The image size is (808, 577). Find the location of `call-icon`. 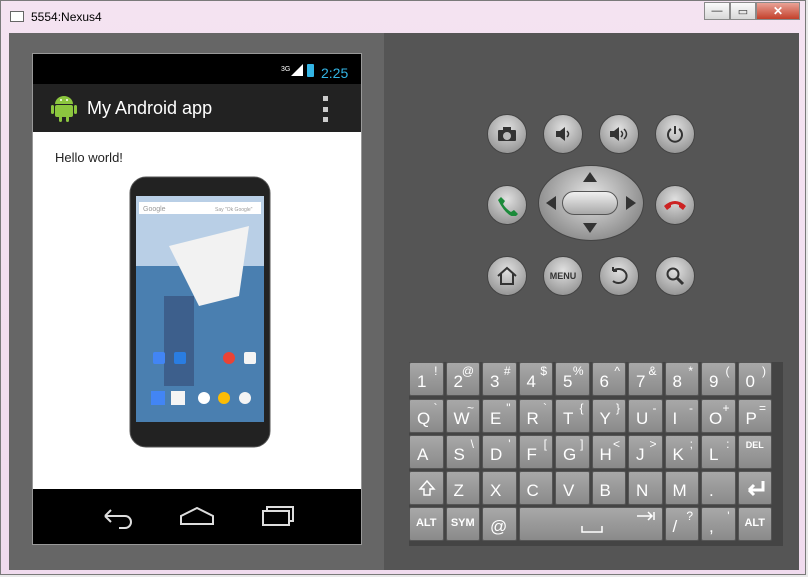

call-icon is located at coordinates (508, 206).